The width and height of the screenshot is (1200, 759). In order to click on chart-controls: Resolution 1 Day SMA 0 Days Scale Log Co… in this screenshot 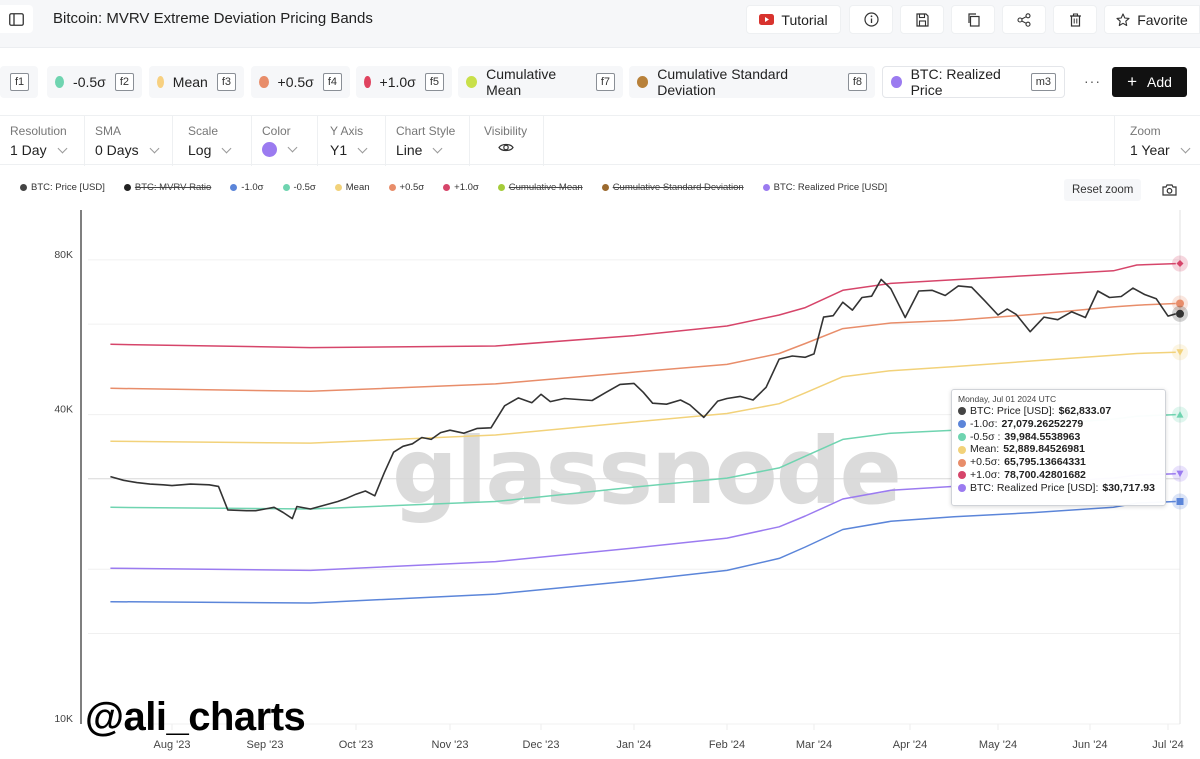, I will do `click(600, 140)`.